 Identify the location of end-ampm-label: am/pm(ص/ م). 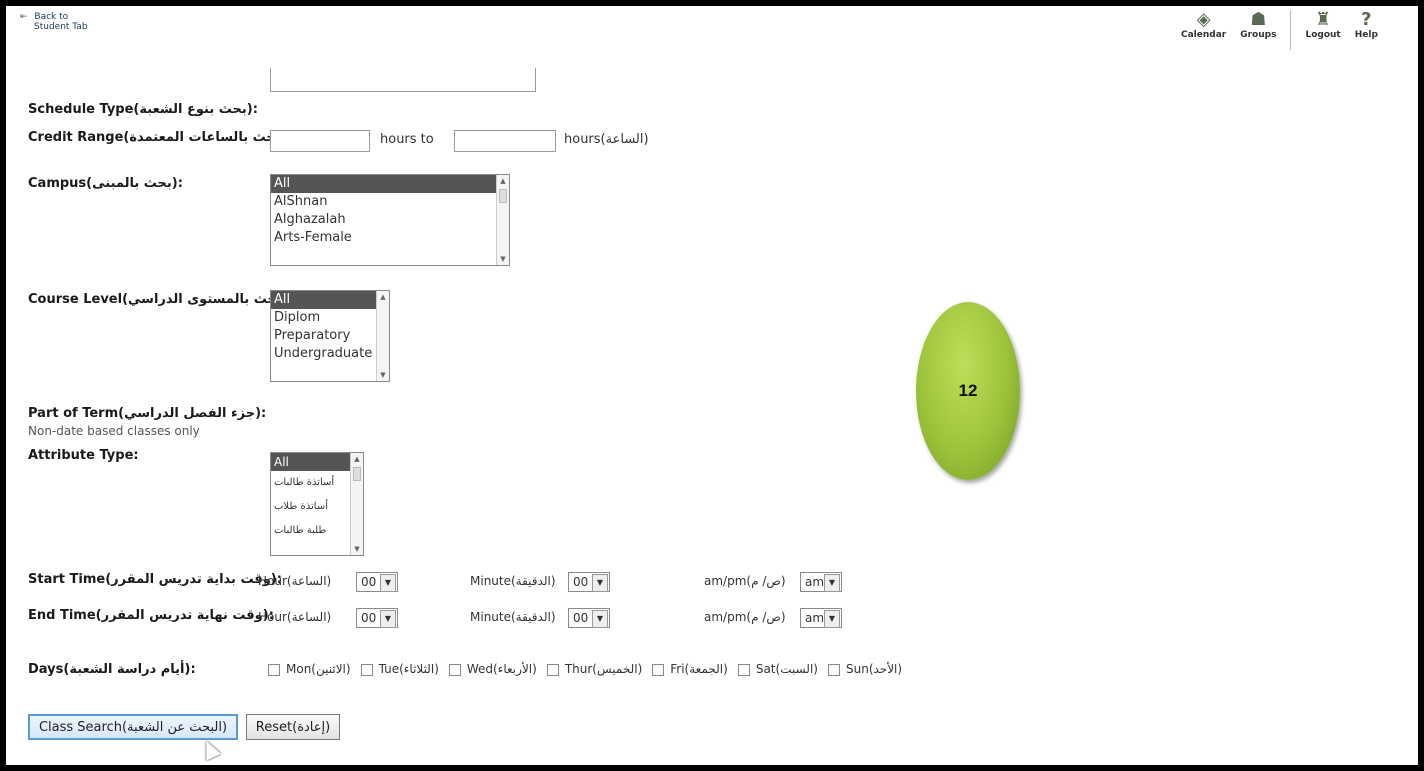
(745, 617).